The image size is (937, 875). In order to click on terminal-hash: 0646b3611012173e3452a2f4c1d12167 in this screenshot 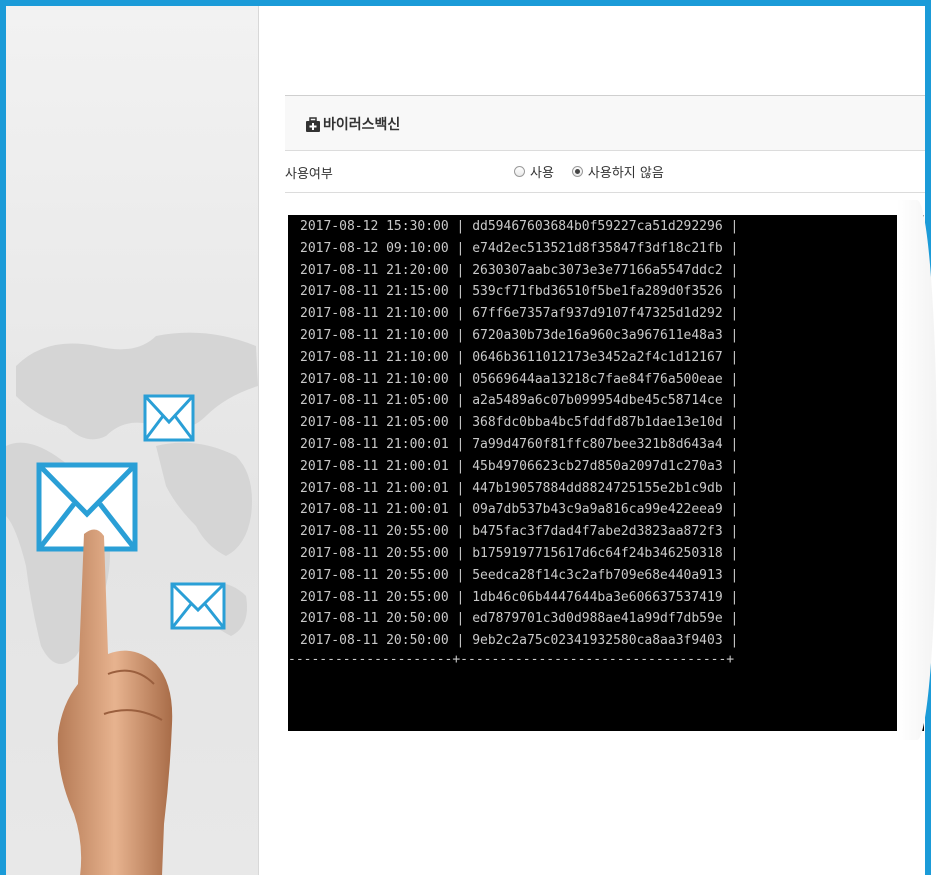, I will do `click(597, 357)`.